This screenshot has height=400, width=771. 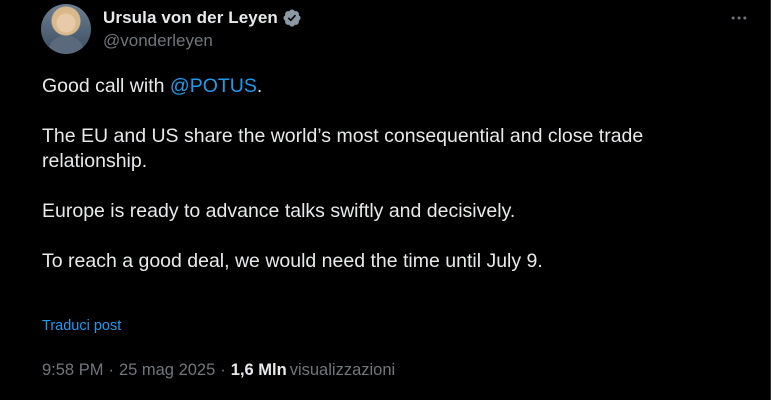 I want to click on tweet-date: 25 mag 2025, so click(x=167, y=370).